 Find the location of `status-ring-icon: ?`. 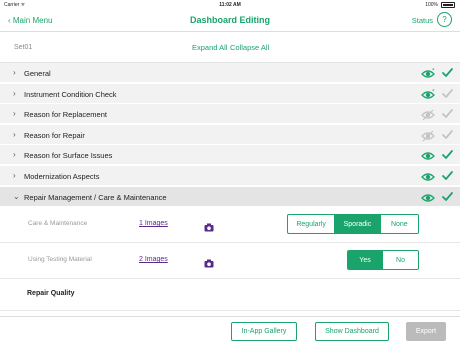

status-ring-icon: ? is located at coordinates (444, 19).